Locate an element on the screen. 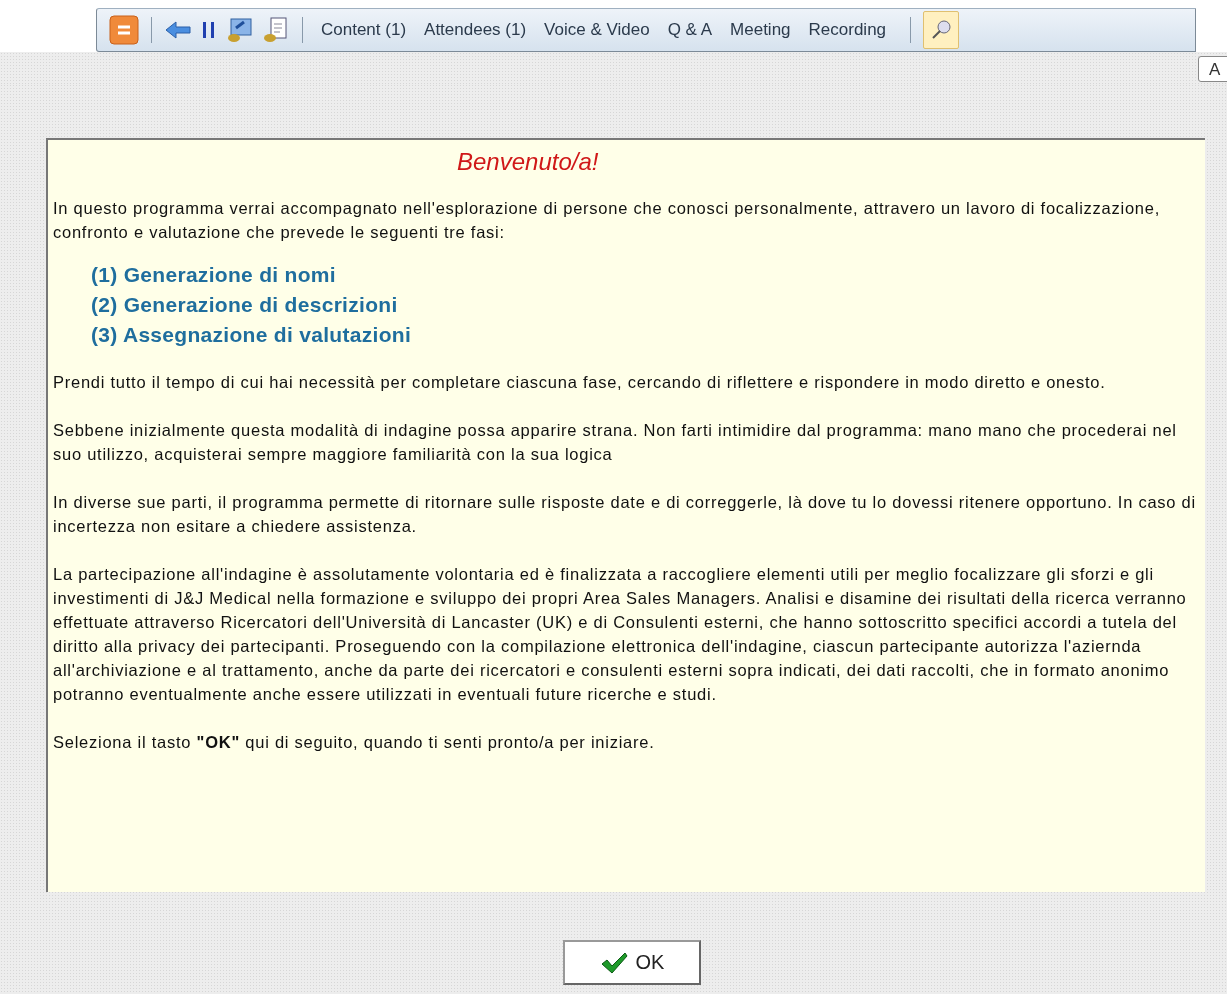 This screenshot has height=994, width=1227. paragraph: In diverse sue parti, il programma permette di ritornare sulle risposte date e di correggerle, là dove tu lo dovessi ritenere opportuno. In caso di incertezza non esitare a chiedere assistenza. is located at coordinates (625, 514).